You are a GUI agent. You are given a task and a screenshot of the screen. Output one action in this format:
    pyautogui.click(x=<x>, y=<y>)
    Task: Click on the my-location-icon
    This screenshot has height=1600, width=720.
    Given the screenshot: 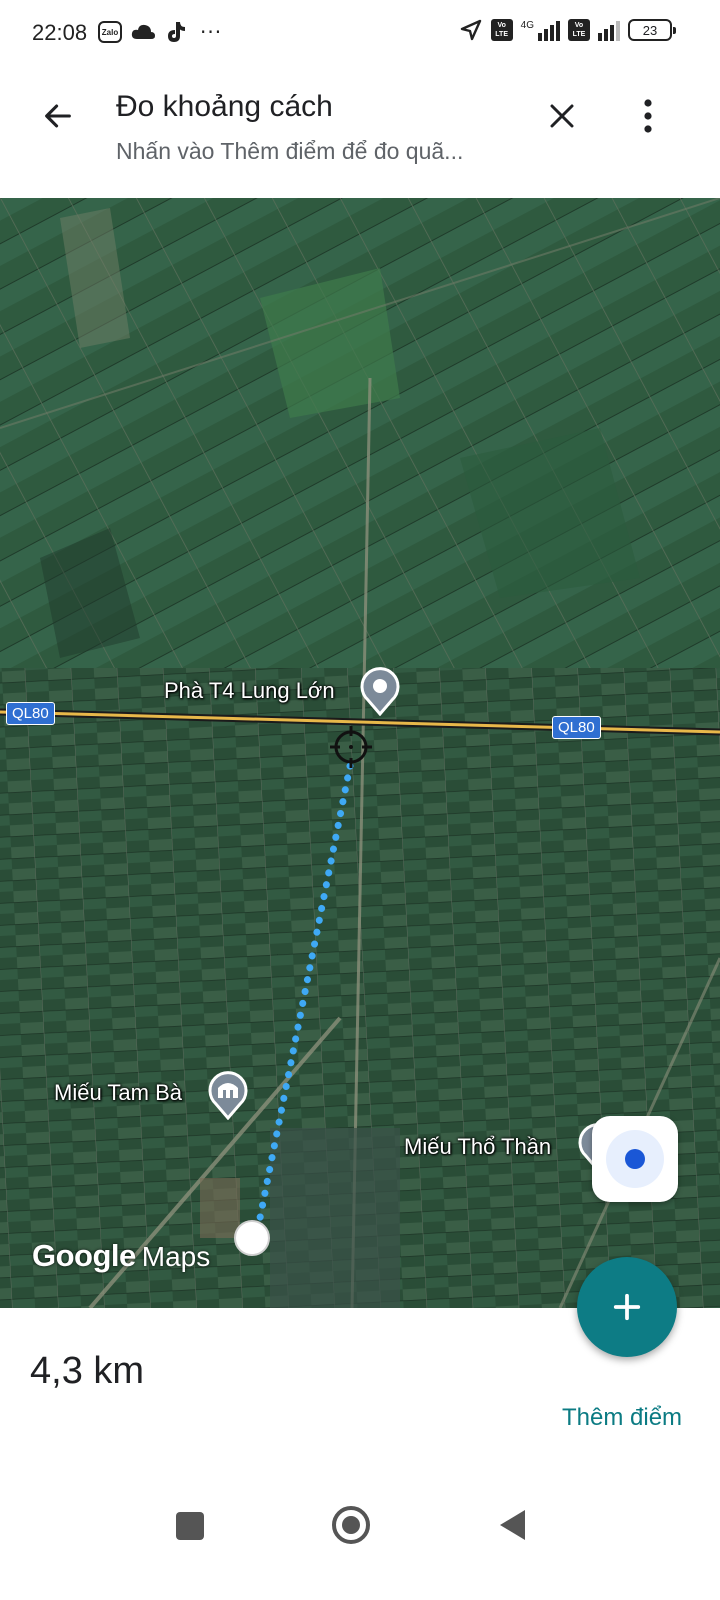 What is the action you would take?
    pyautogui.click(x=635, y=1159)
    